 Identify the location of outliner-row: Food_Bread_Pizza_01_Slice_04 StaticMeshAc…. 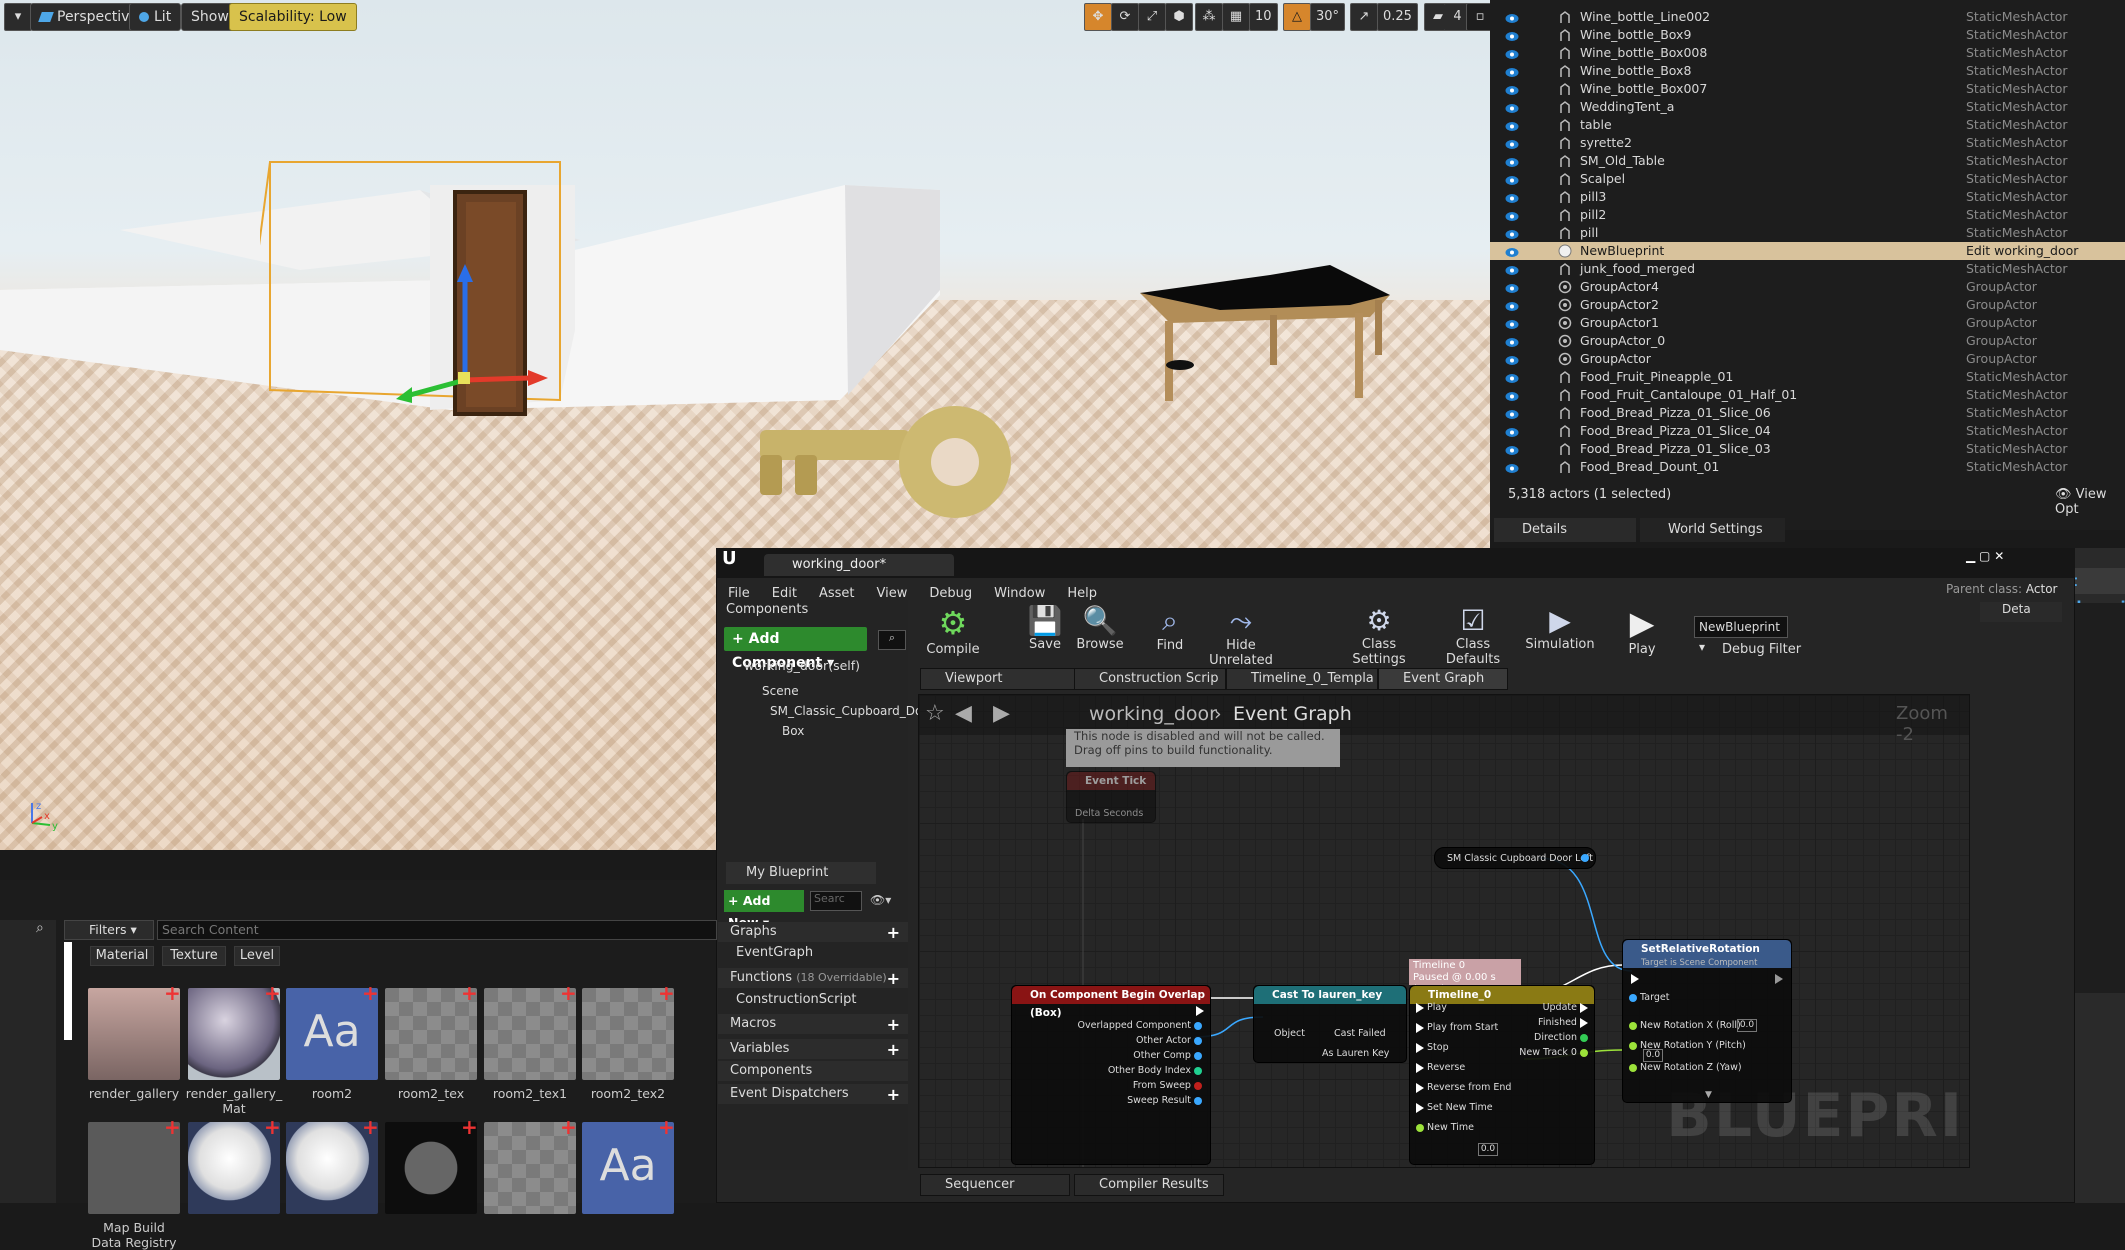
(1807, 431).